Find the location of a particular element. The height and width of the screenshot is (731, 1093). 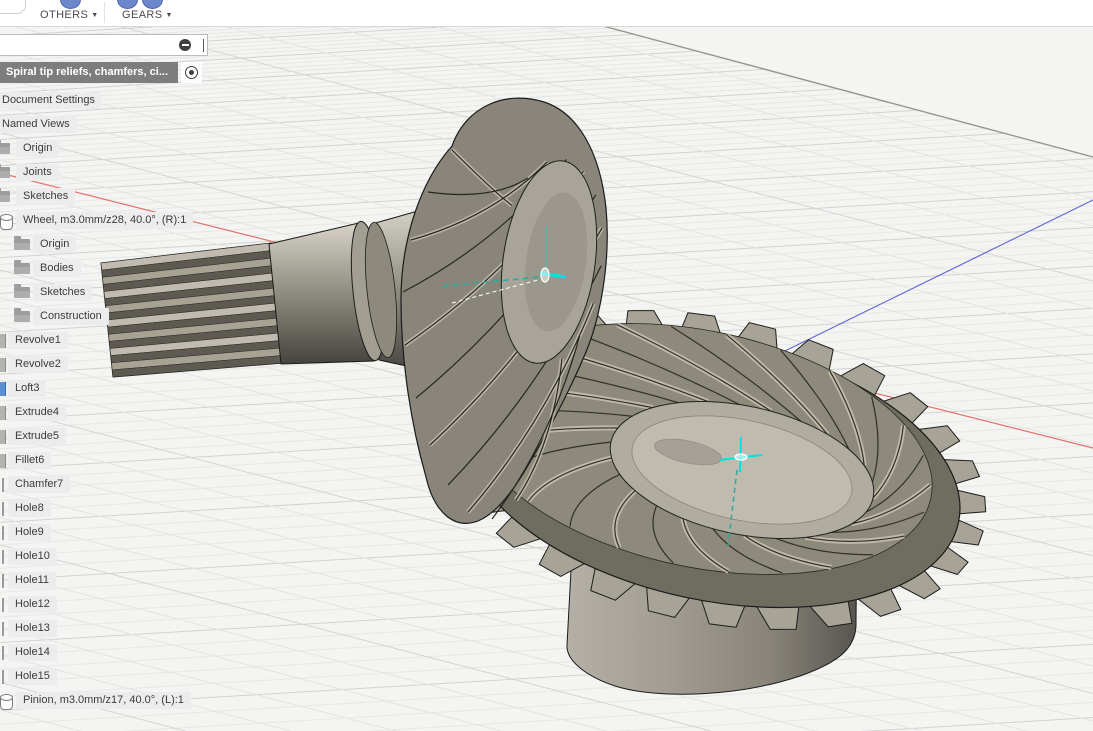

browser-item-label: Hole9 is located at coordinates (29, 532).